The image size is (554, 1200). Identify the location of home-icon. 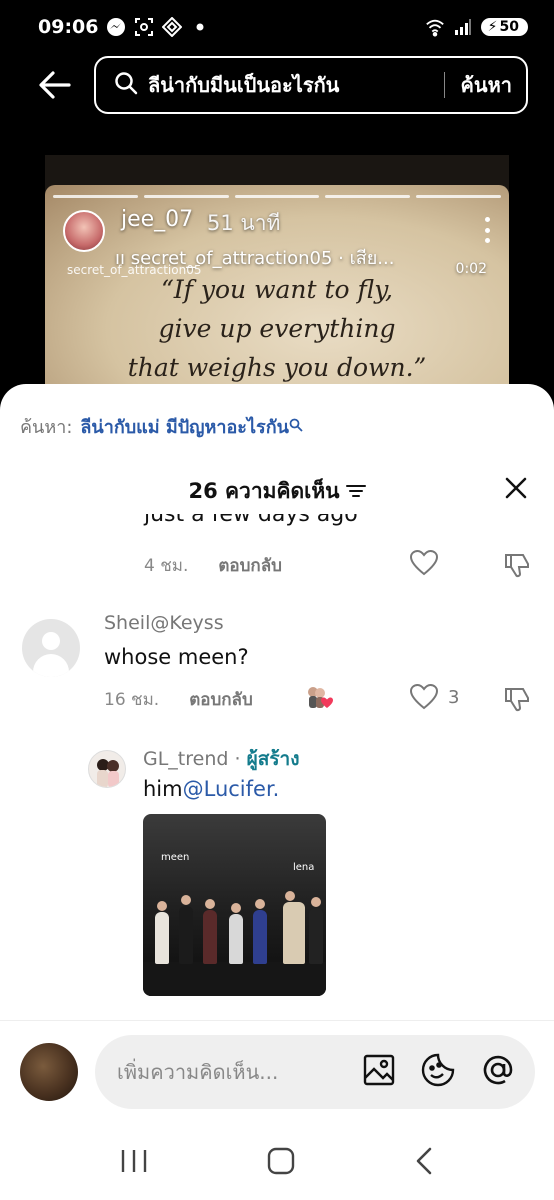
(281, 1163).